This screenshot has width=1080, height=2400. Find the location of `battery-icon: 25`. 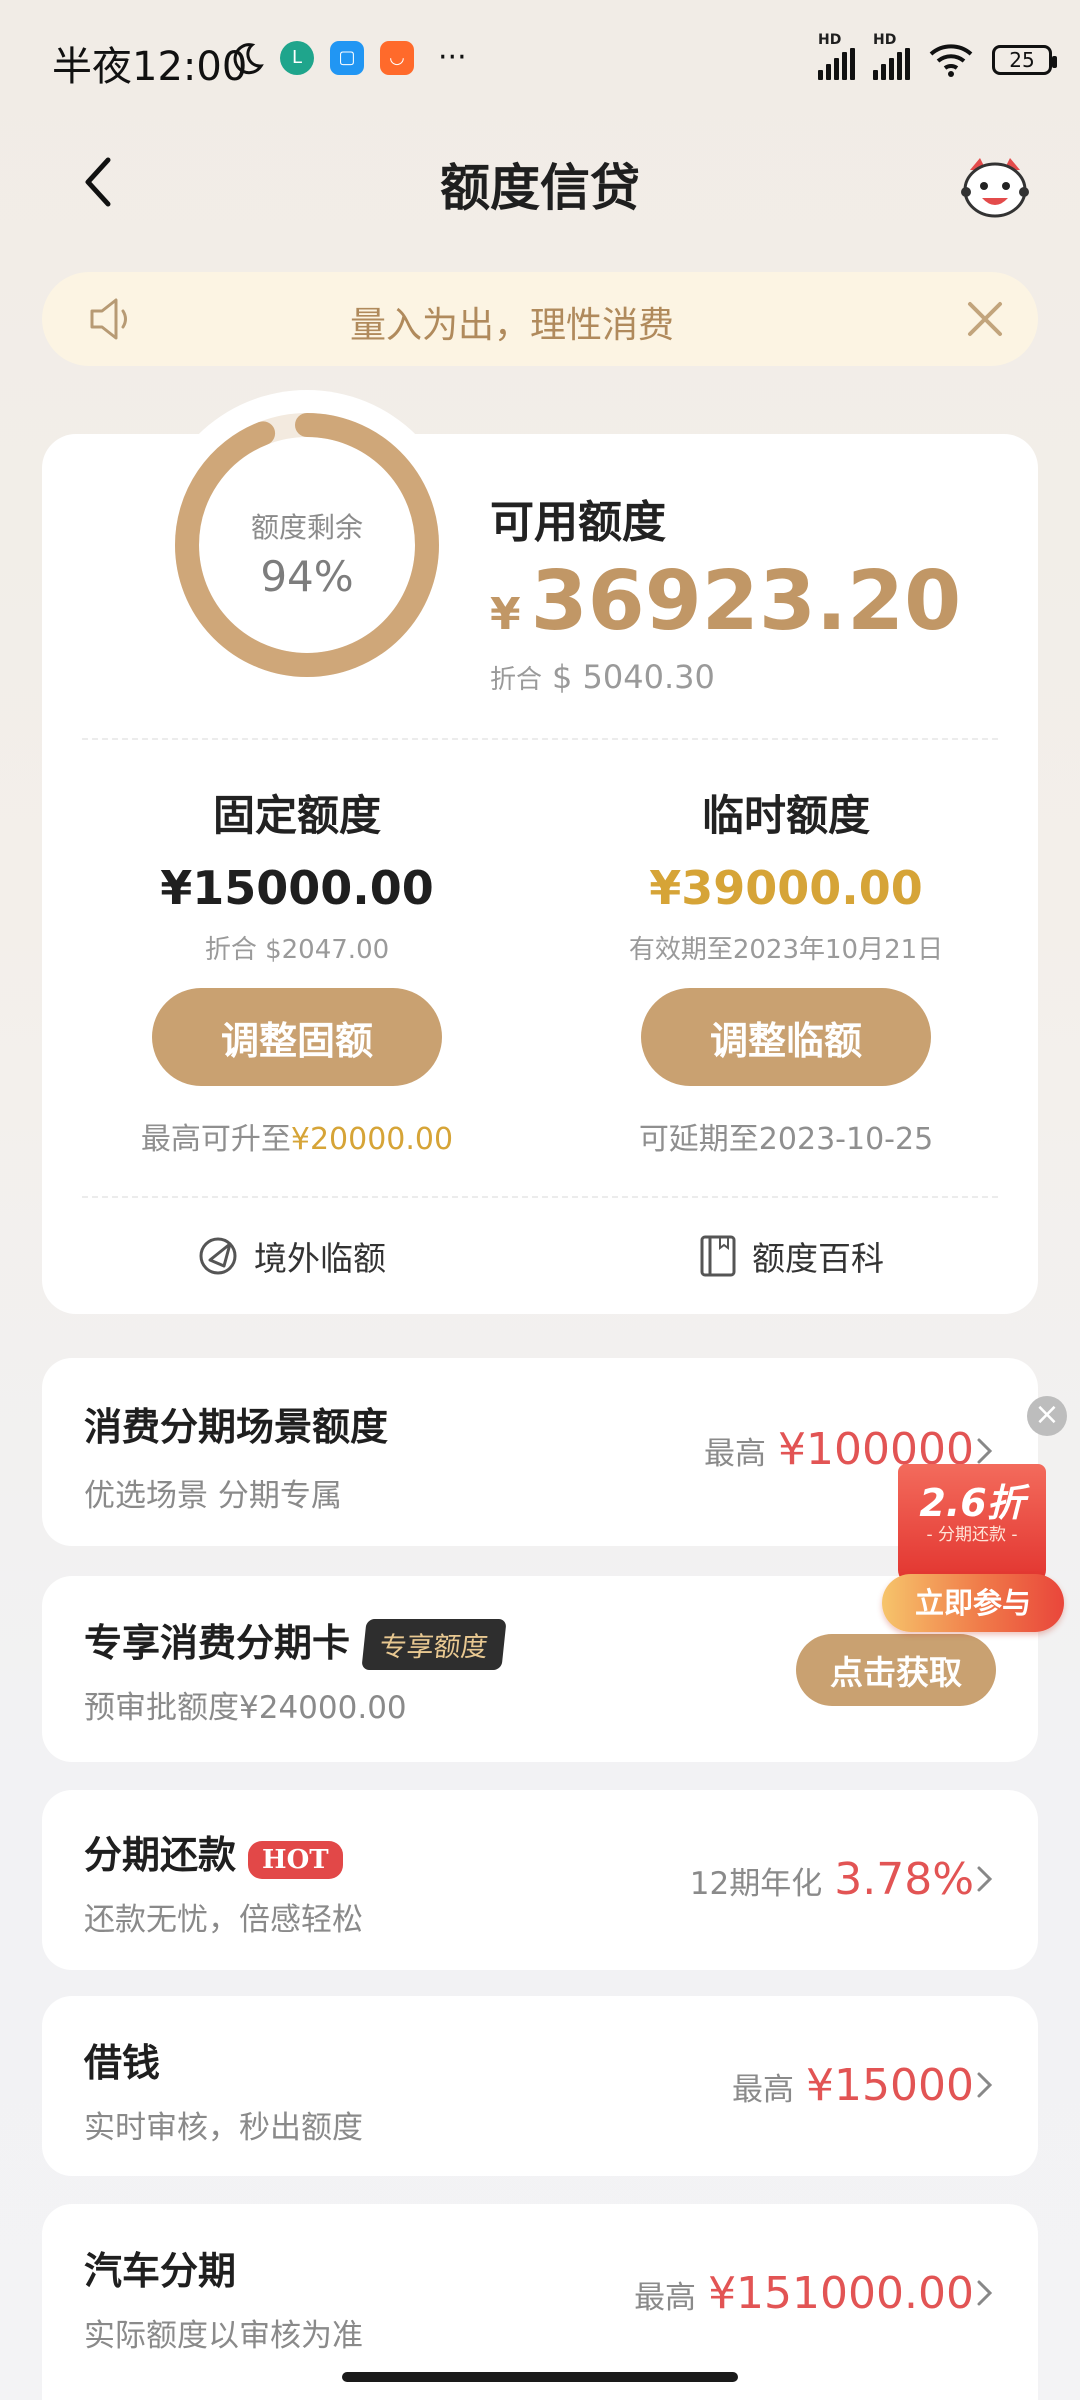

battery-icon: 25 is located at coordinates (1024, 60).